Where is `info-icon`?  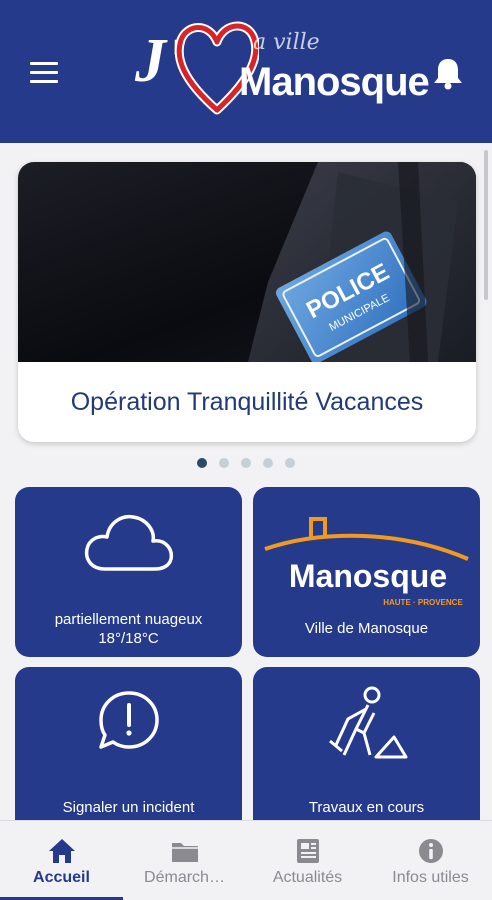 info-icon is located at coordinates (430, 851).